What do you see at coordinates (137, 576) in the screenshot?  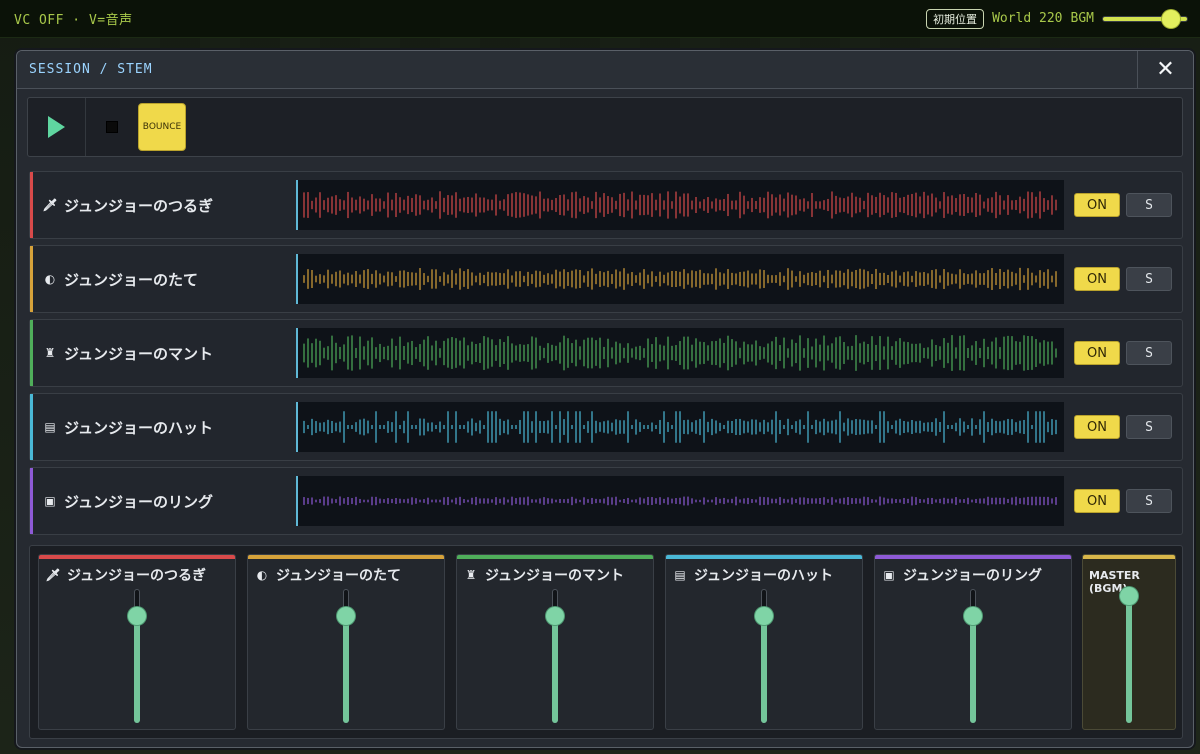 I see `strip-name: ジュンジョーのつるぎ` at bounding box center [137, 576].